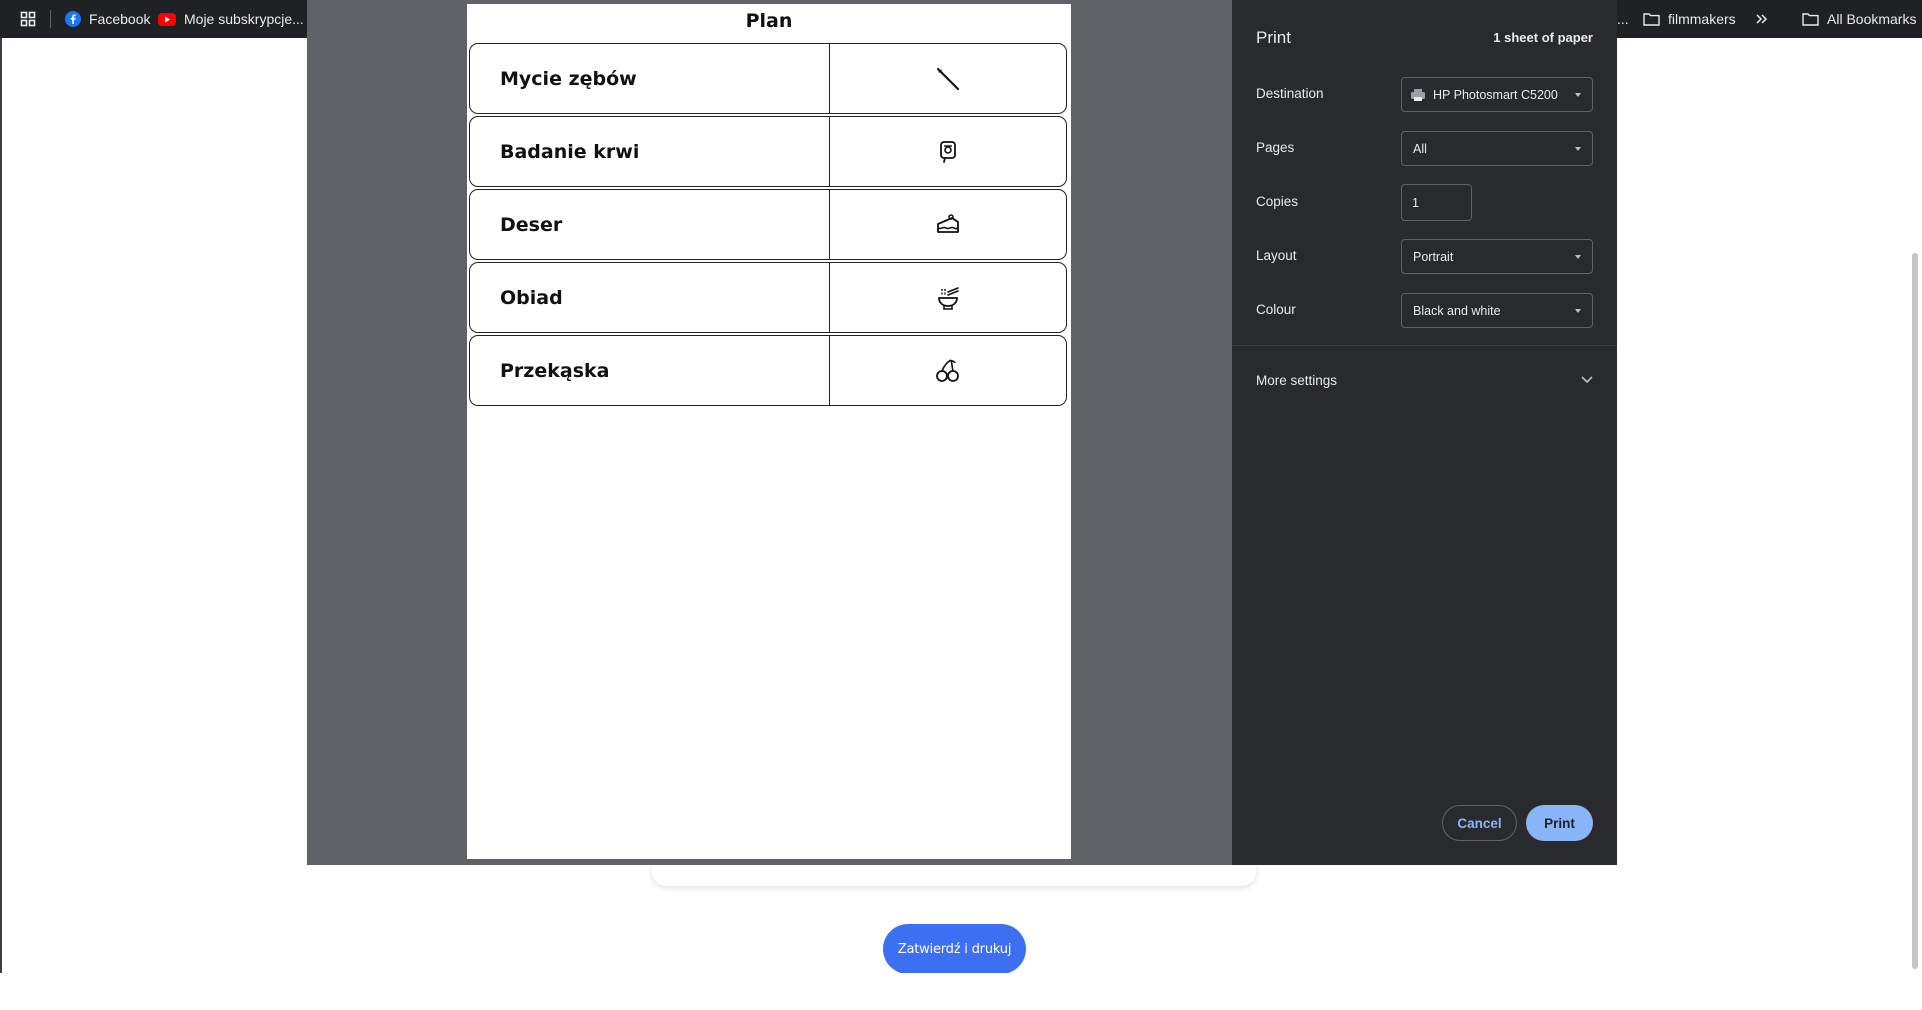 The image size is (1922, 1010). I want to click on double-chevron-right-icon, so click(1762, 19).